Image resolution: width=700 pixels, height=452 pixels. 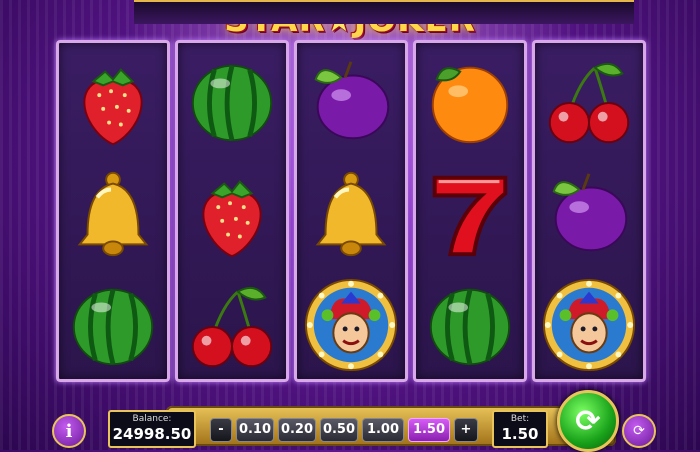 I want to click on win-line-strip, so click(x=384, y=12).